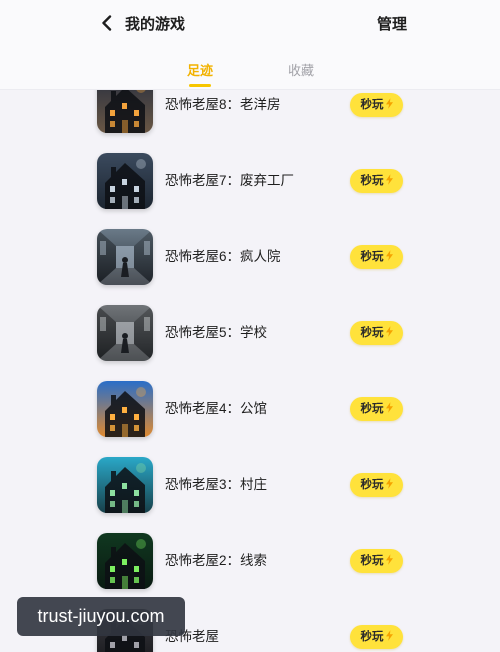 This screenshot has width=500, height=652. Describe the element at coordinates (200, 85) in the screenshot. I see `active-tab-indicator` at that location.